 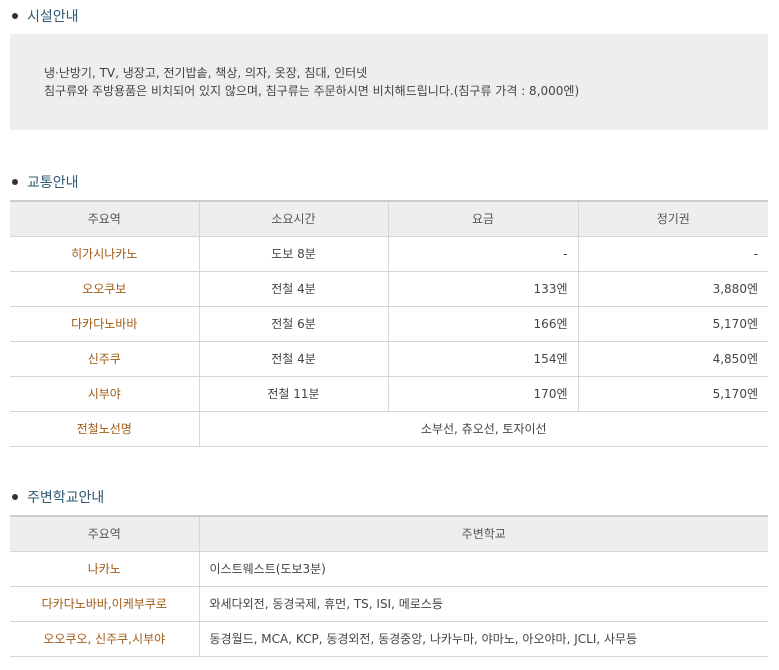 What do you see at coordinates (483, 533) in the screenshot?
I see `col-header-schools: 주변학교` at bounding box center [483, 533].